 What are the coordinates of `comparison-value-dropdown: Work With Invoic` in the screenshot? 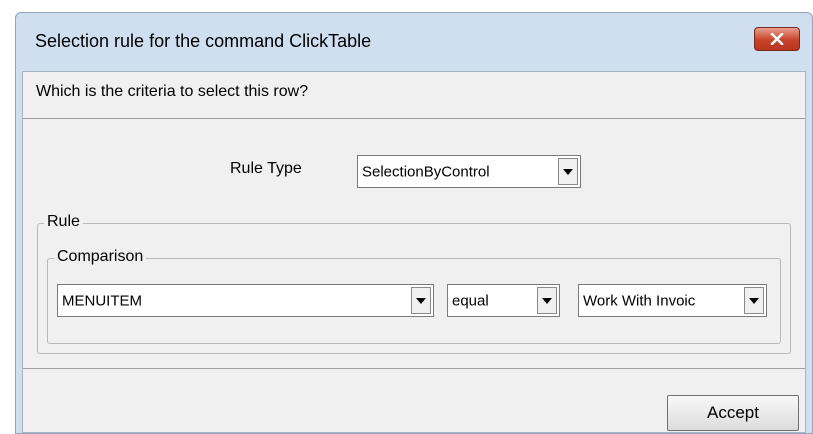 It's located at (672, 300).